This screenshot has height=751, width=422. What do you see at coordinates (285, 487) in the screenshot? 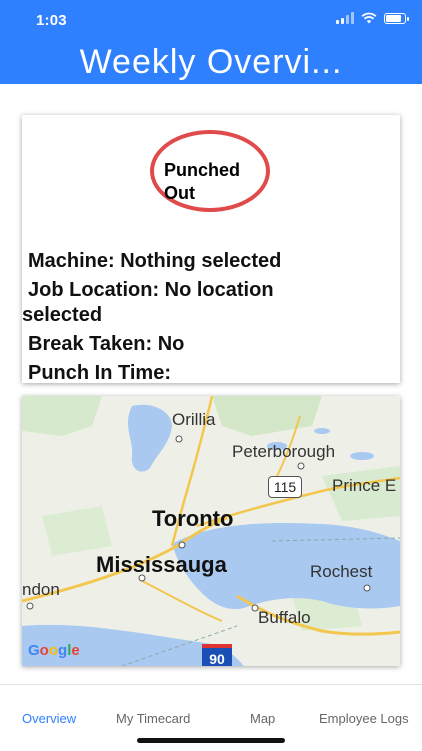
I see `route-115-shield-icon: 115` at bounding box center [285, 487].